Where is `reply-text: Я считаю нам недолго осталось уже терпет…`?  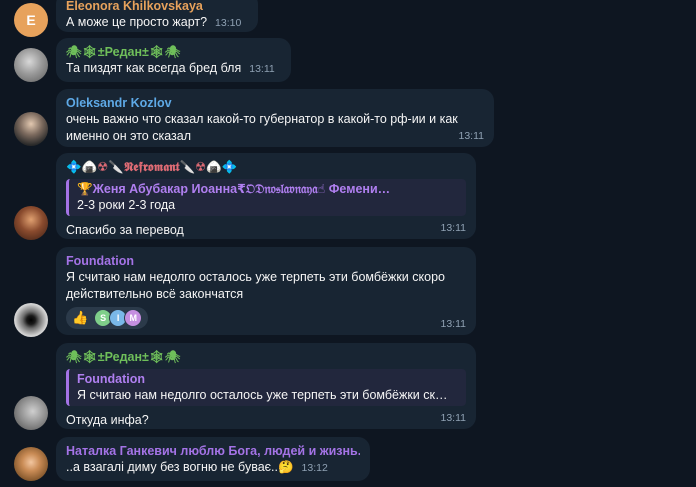 reply-text: Я считаю нам недолго осталось уже терпет… is located at coordinates (262, 395).